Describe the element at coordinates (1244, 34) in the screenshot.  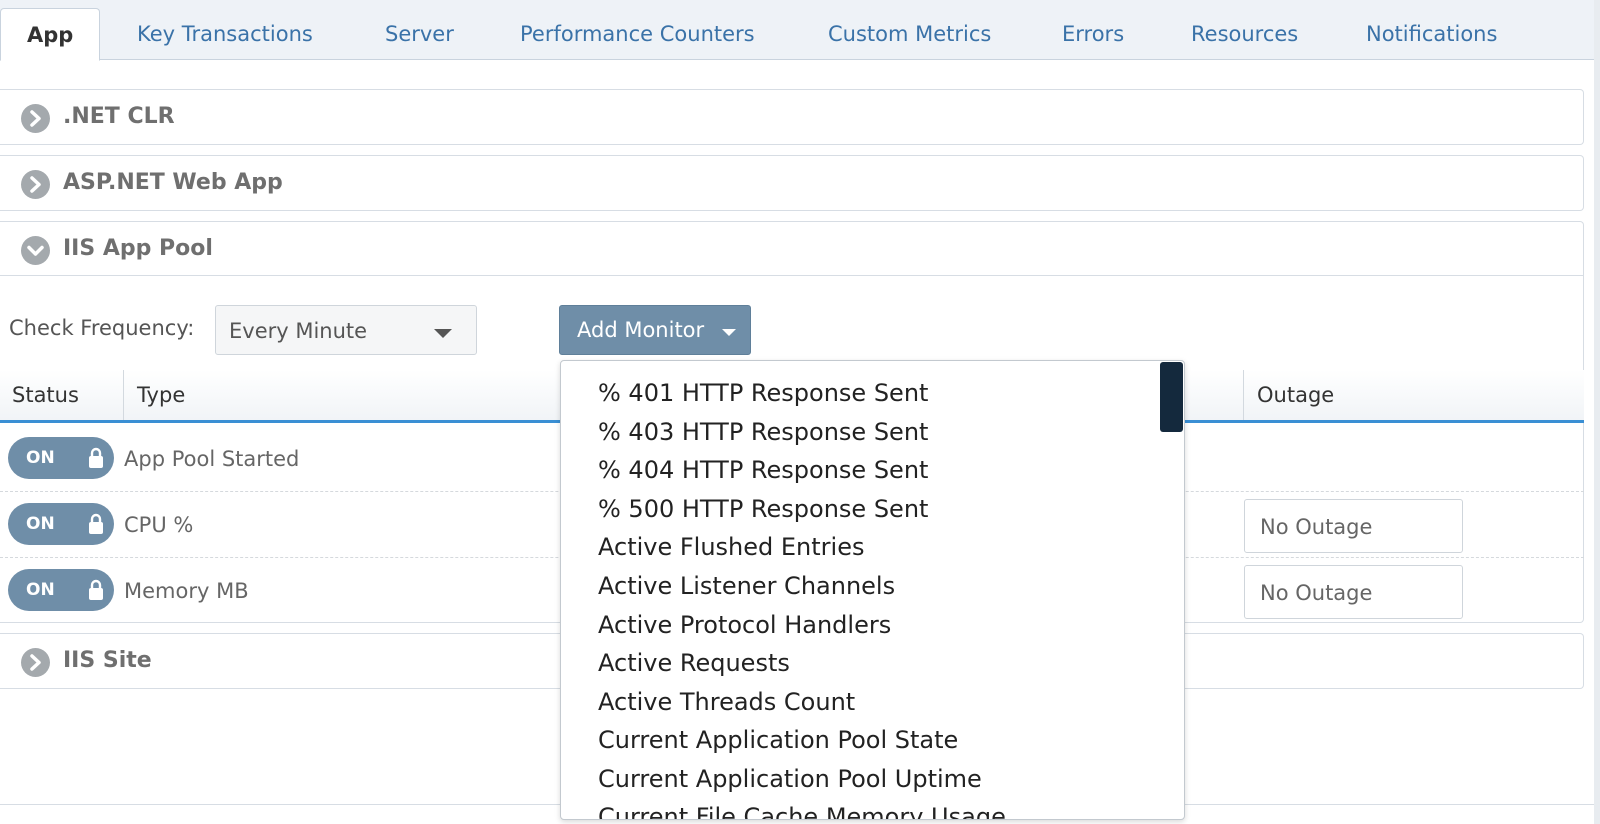
I see `tab-resources: Resources` at that location.